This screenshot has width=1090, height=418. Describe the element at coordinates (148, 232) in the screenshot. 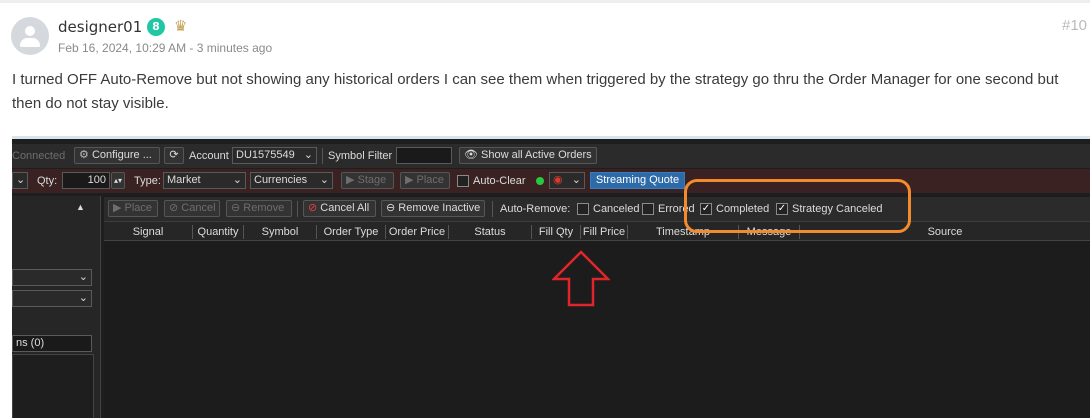

I see `column-header-signal: Signal` at that location.